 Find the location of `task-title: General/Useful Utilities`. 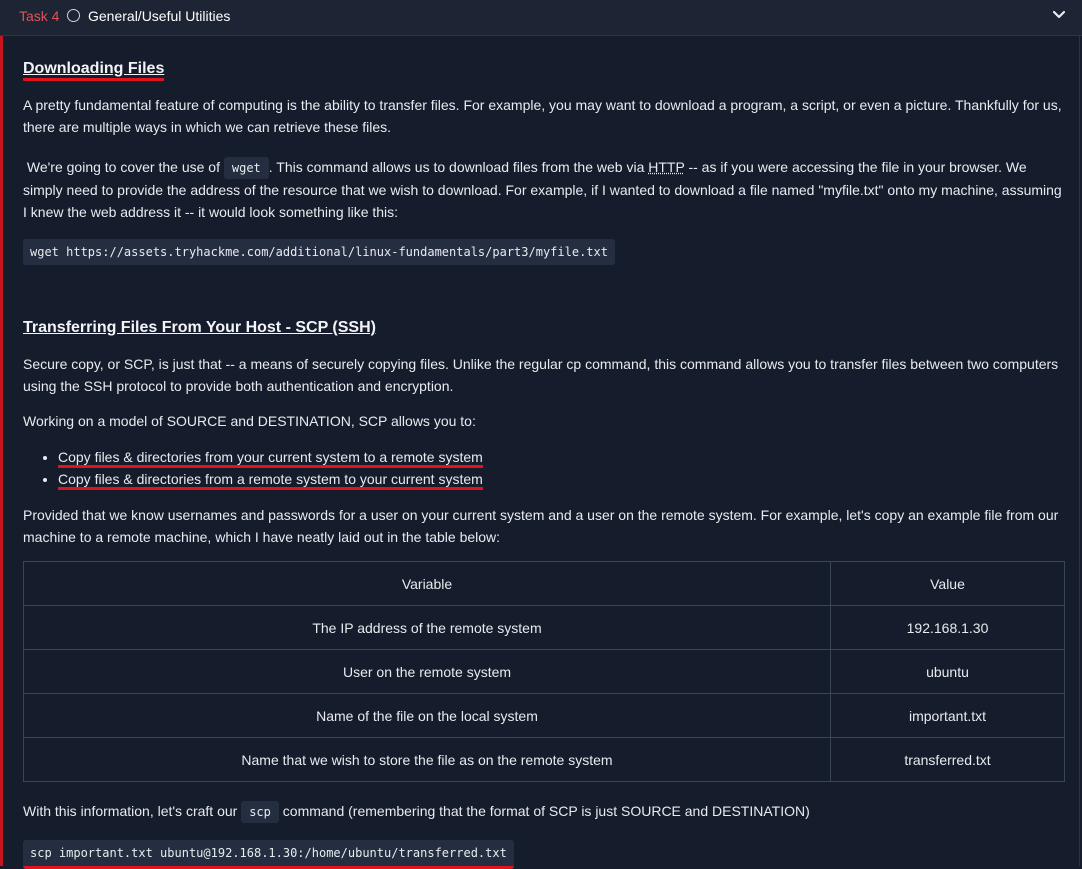

task-title: General/Useful Utilities is located at coordinates (159, 16).